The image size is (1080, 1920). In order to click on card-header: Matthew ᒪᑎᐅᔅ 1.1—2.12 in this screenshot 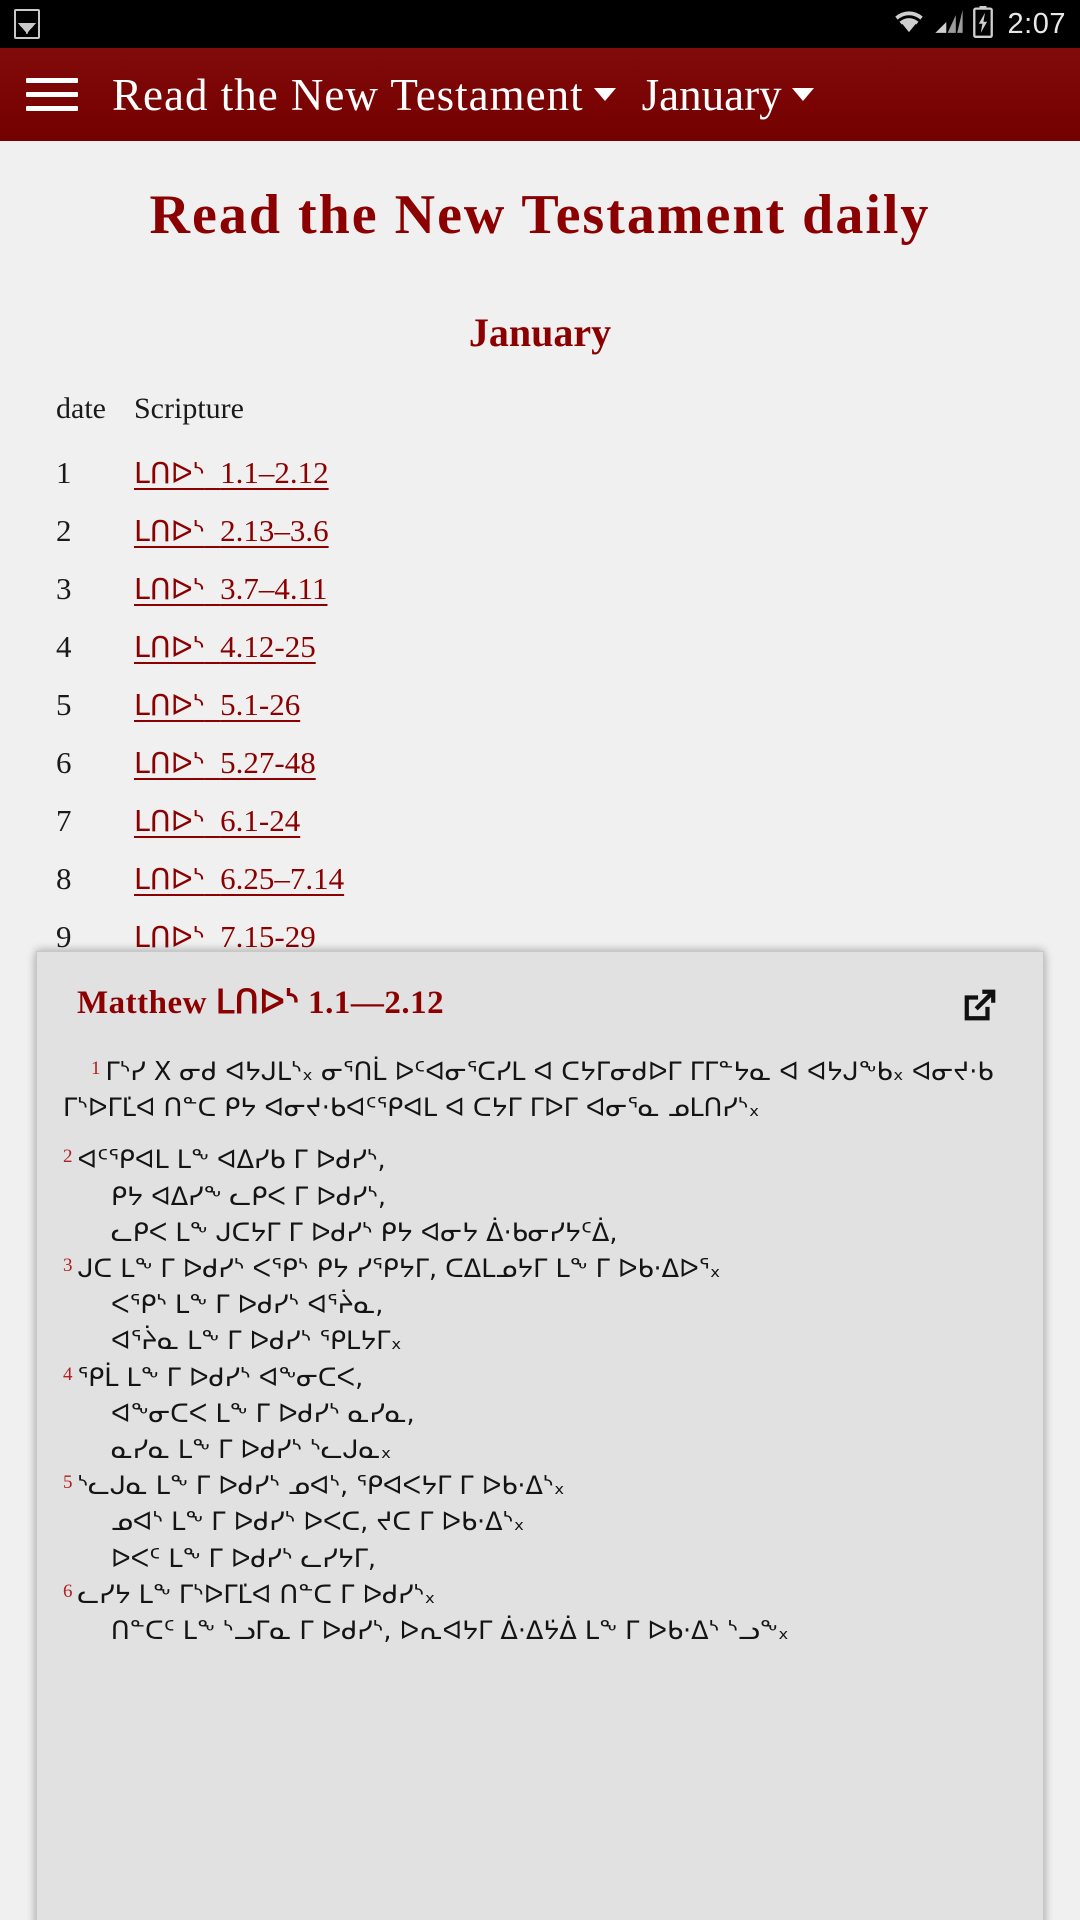, I will do `click(540, 1005)`.